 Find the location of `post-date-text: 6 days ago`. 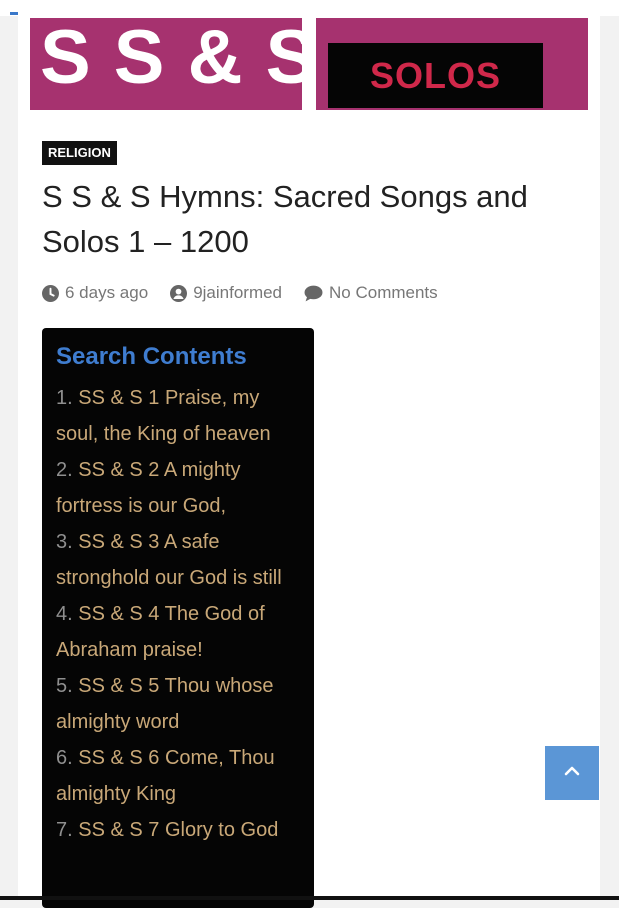

post-date-text: 6 days ago is located at coordinates (107, 292).